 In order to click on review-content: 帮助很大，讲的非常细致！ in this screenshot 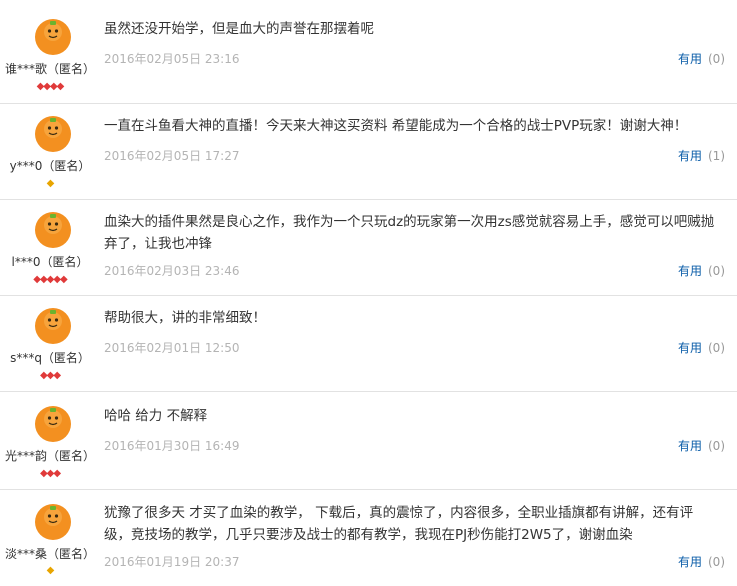, I will do `click(185, 318)`.